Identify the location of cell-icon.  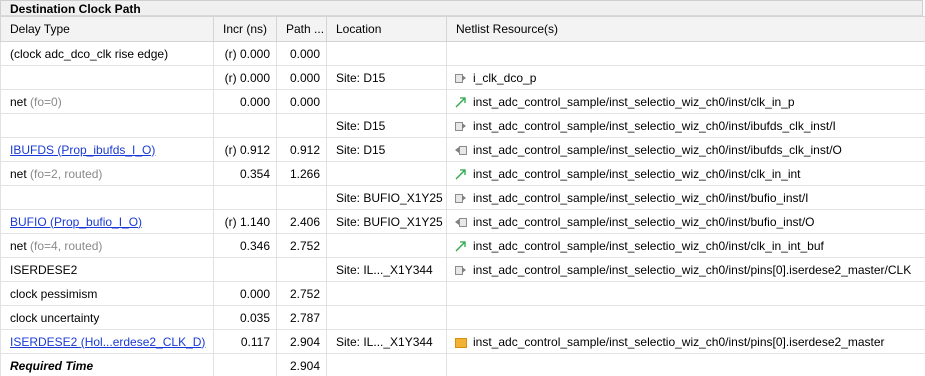
(461, 342).